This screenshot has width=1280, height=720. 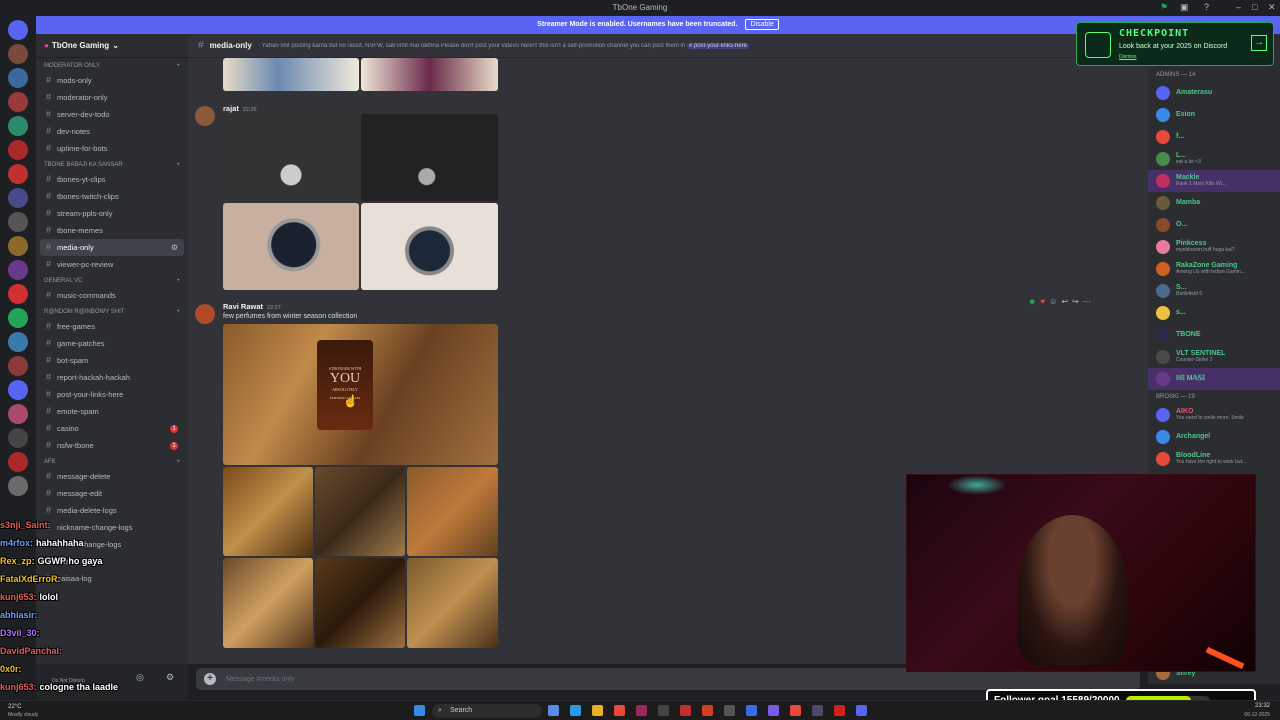 What do you see at coordinates (619, 710) in the screenshot?
I see `chrome-icon` at bounding box center [619, 710].